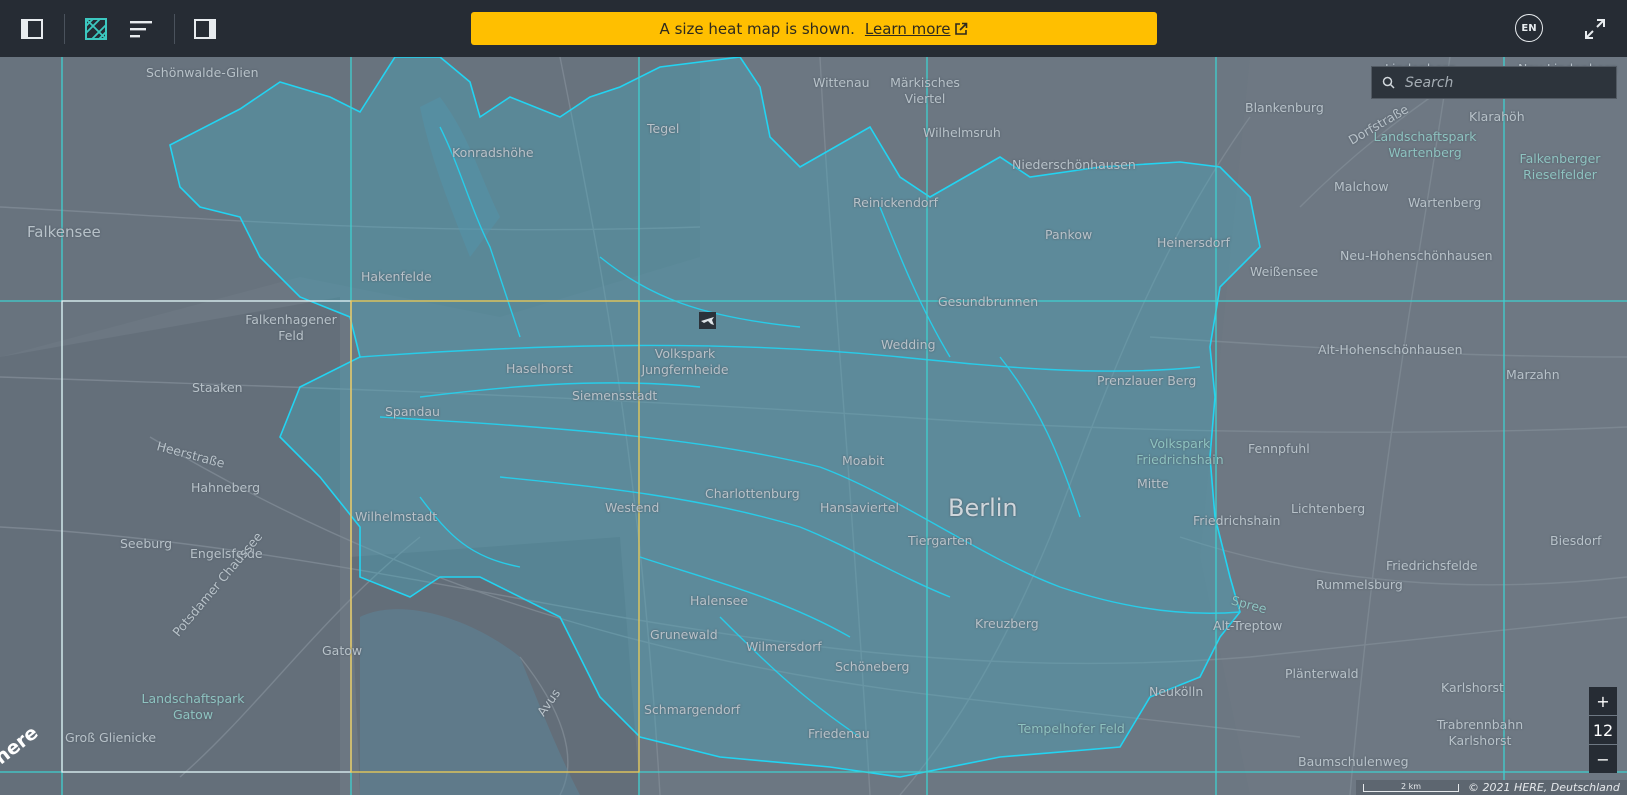 The width and height of the screenshot is (1627, 795). I want to click on place-label: Falkensee, so click(64, 232).